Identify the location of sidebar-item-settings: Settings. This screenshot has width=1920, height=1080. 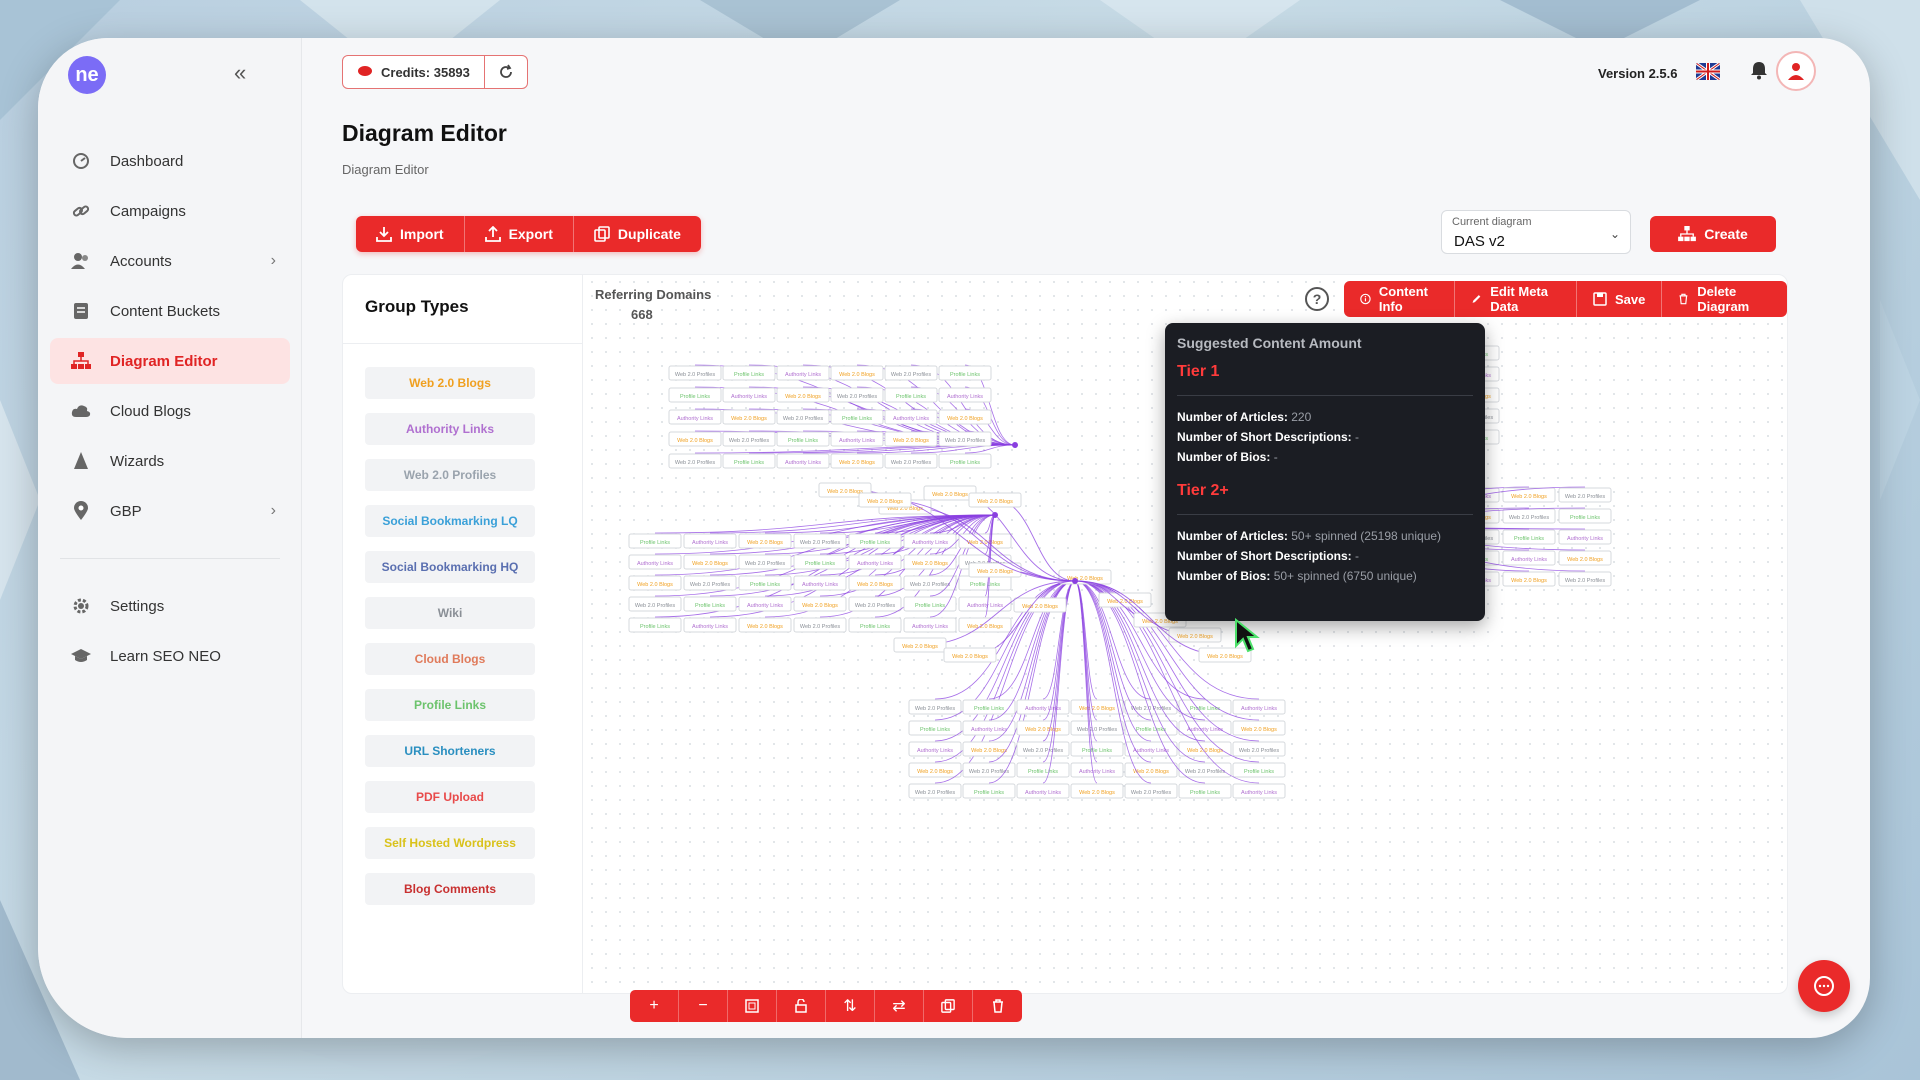
(170, 606).